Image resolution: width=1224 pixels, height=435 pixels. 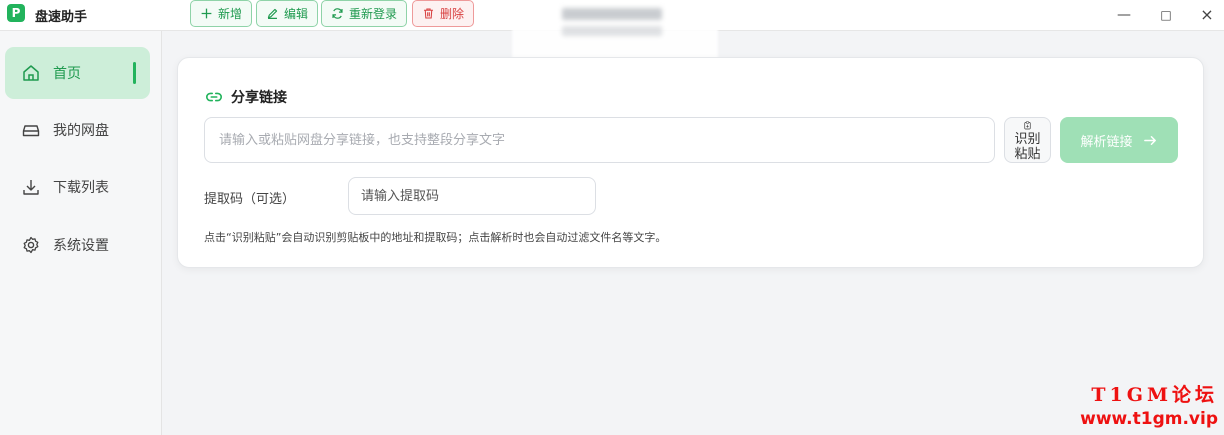 I want to click on plus-icon, so click(x=206, y=13).